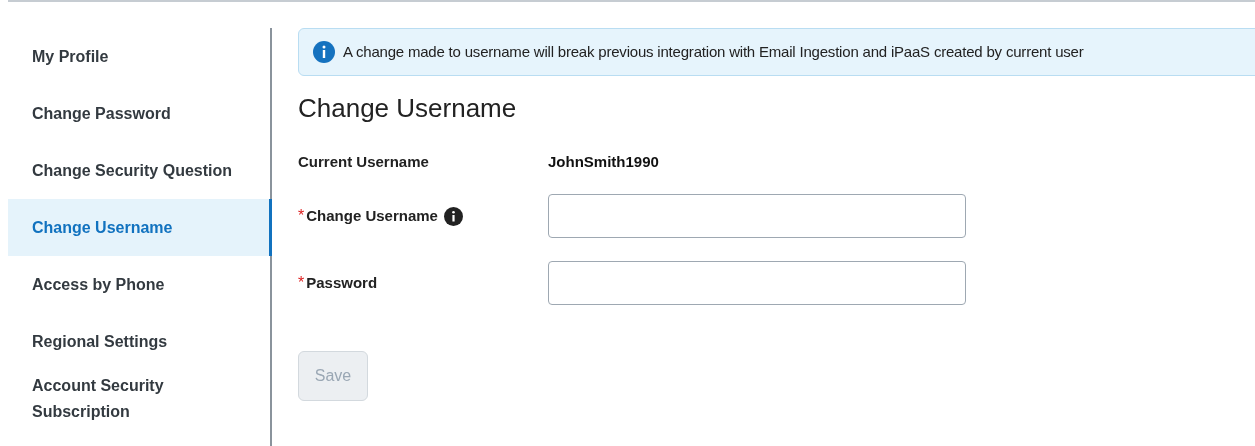  I want to click on field-label: Current Username, so click(364, 161).